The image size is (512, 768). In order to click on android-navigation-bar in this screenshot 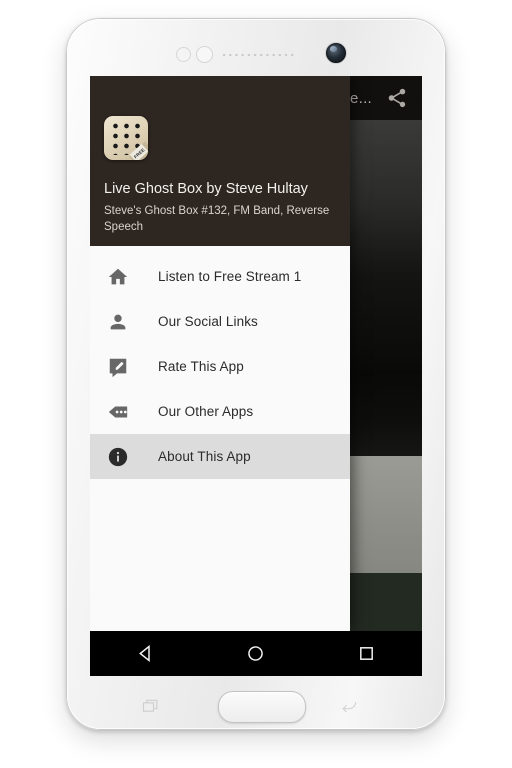, I will do `click(256, 653)`.